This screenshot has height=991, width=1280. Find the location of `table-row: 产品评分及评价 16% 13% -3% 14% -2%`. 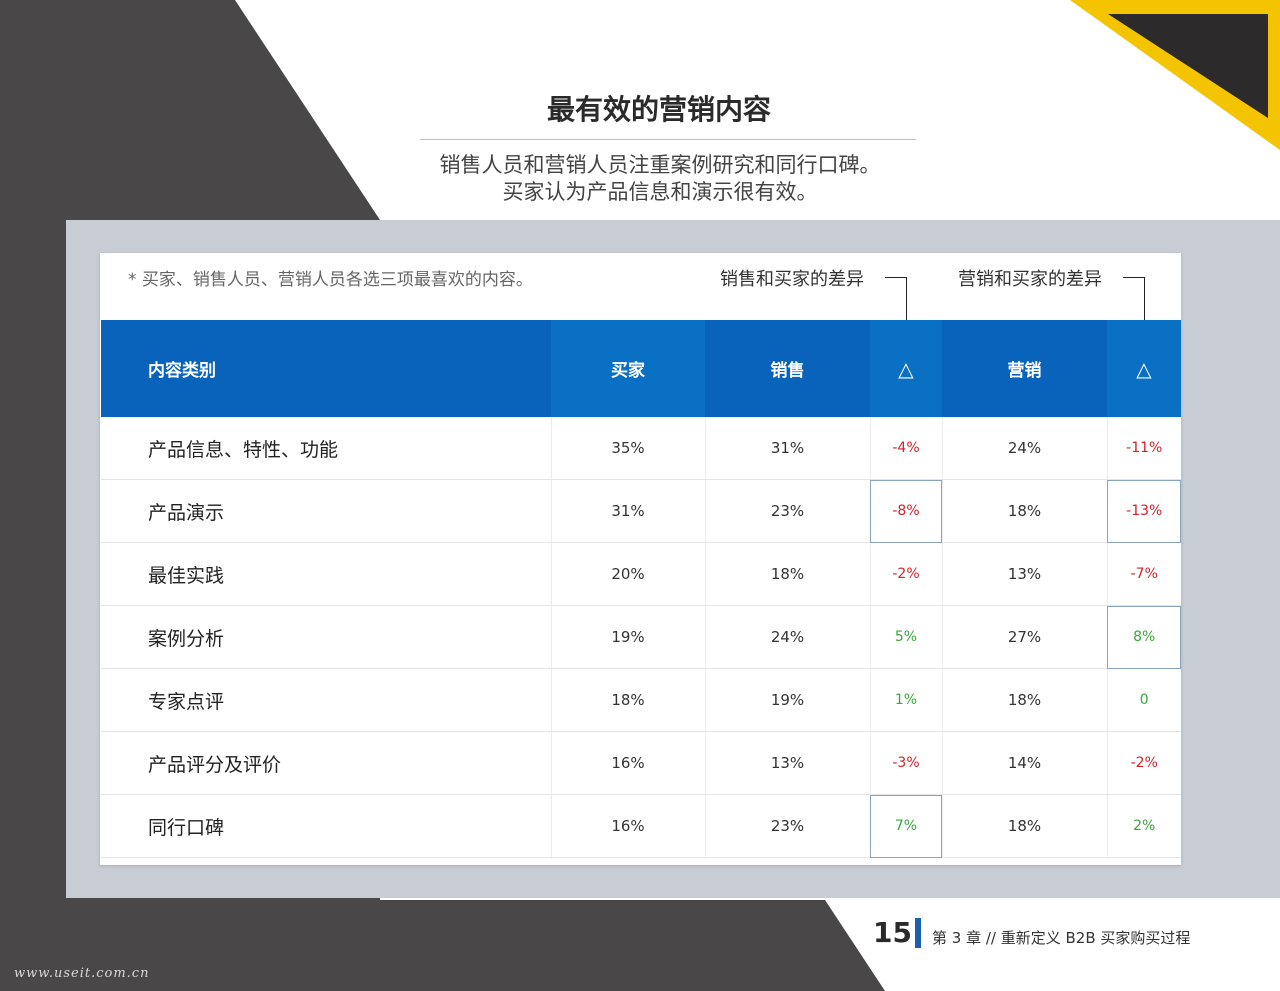

table-row: 产品评分及评价 16% 13% -3% 14% -2% is located at coordinates (641, 763).